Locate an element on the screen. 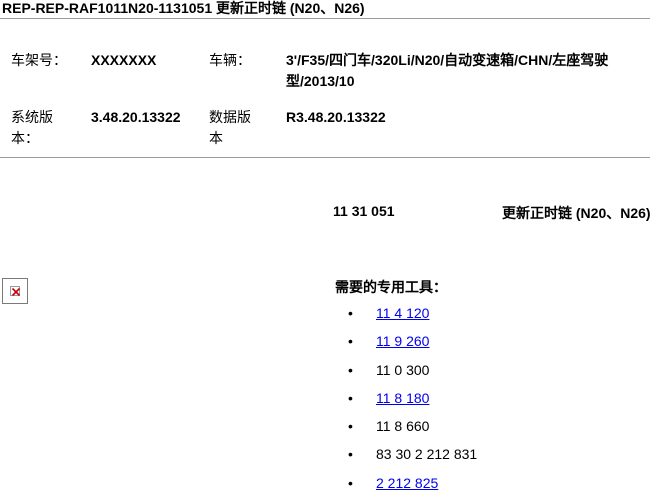 The image size is (650, 499). section-divider is located at coordinates (325, 157).